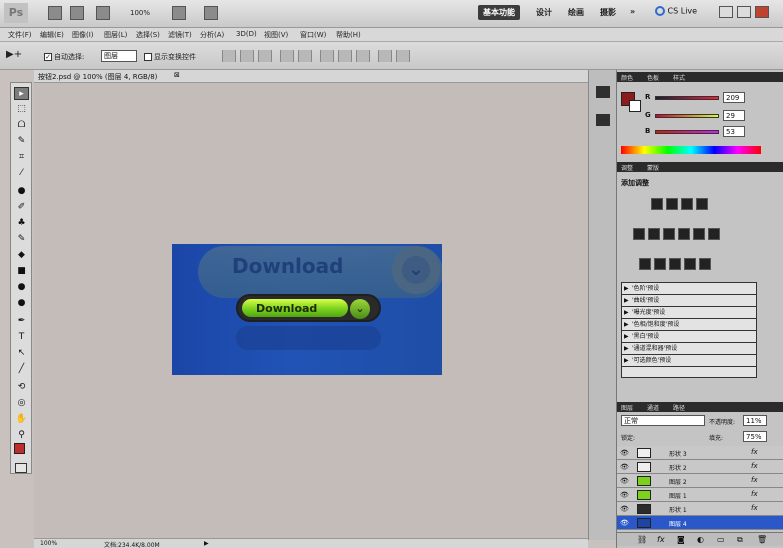 The height and width of the screenshot is (548, 783). What do you see at coordinates (762, 12) in the screenshot?
I see `close-button` at bounding box center [762, 12].